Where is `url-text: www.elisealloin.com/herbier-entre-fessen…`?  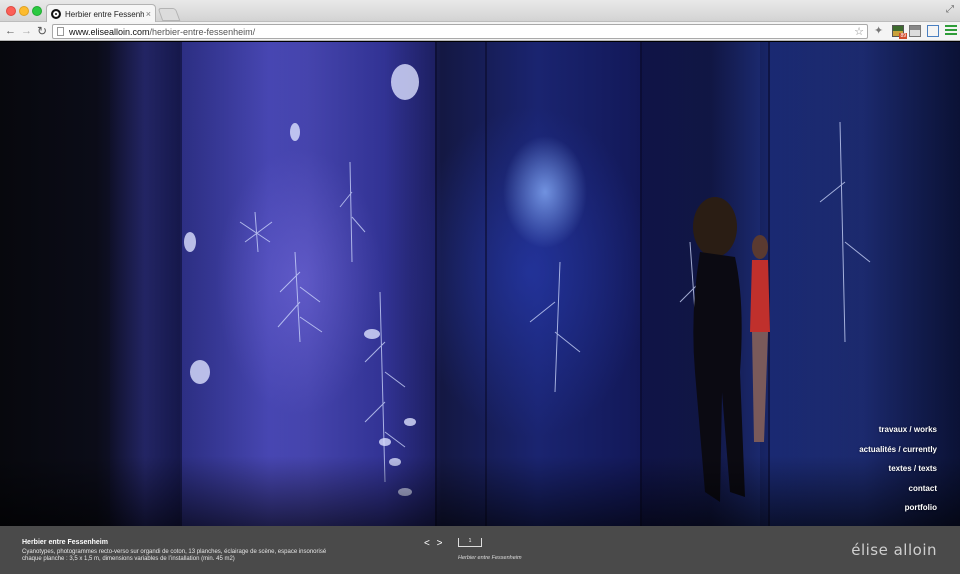
url-text: www.elisealloin.com/herbier-entre-fessen… is located at coordinates (162, 32).